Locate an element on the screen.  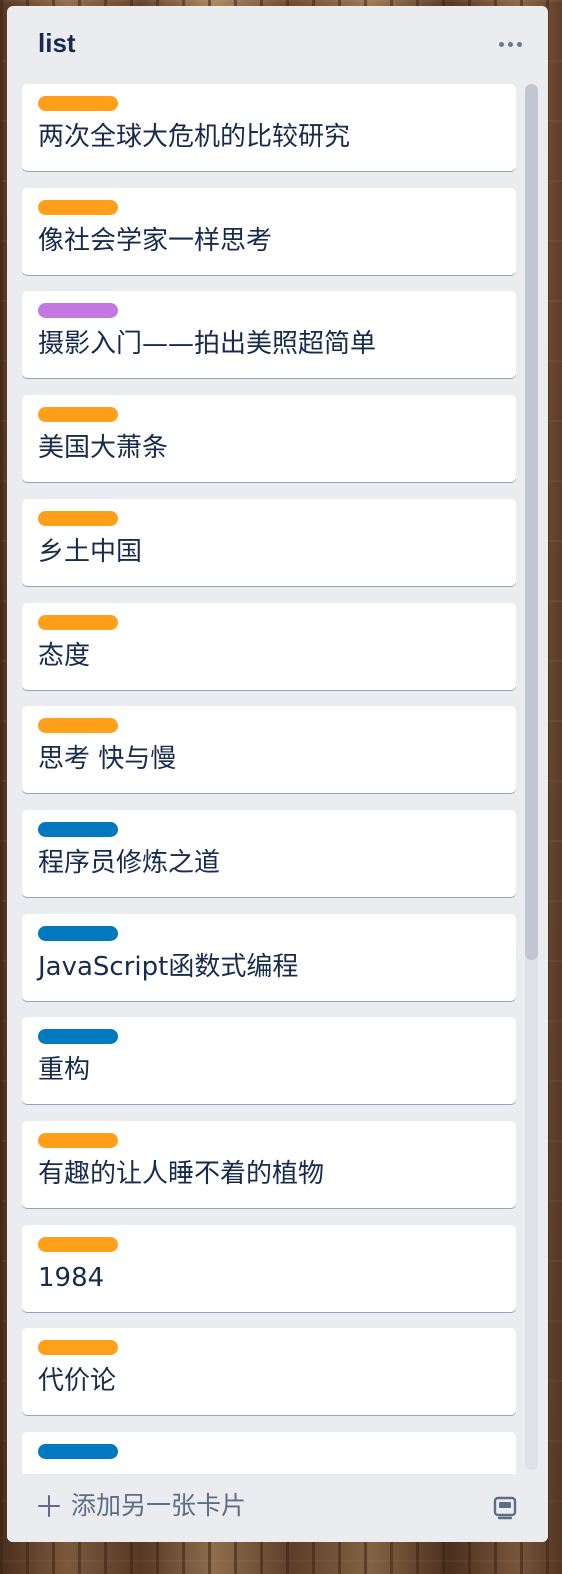
card-title: JavaScript函数式编程 is located at coordinates (168, 966).